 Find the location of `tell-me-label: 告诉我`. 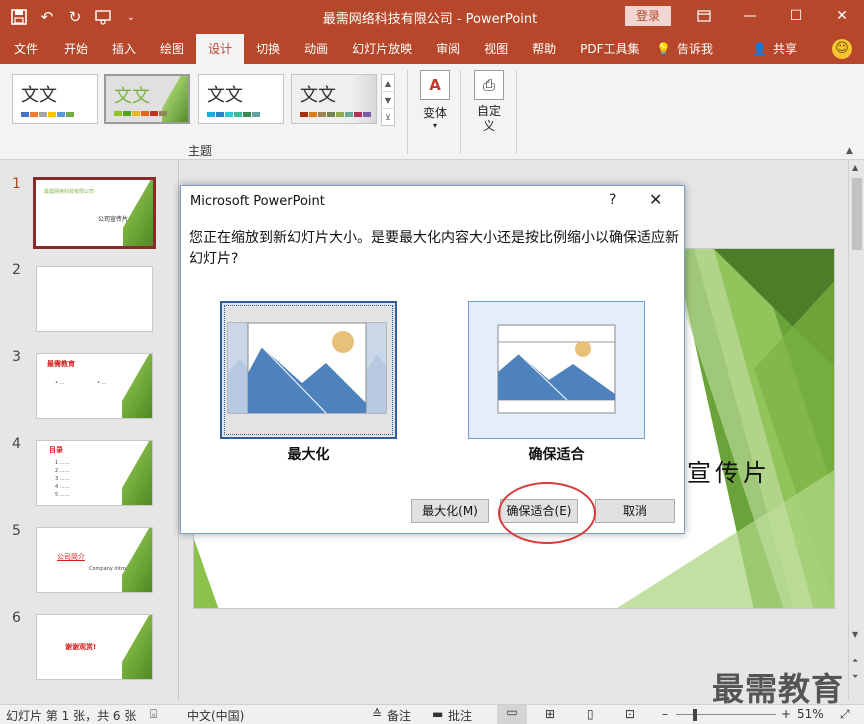

tell-me-label: 告诉我 is located at coordinates (694, 49).